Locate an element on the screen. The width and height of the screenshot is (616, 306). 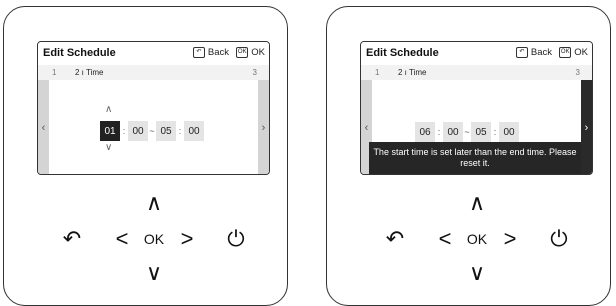
time-range: 01 : 00 ~ 05 : 00 is located at coordinates (152, 131).